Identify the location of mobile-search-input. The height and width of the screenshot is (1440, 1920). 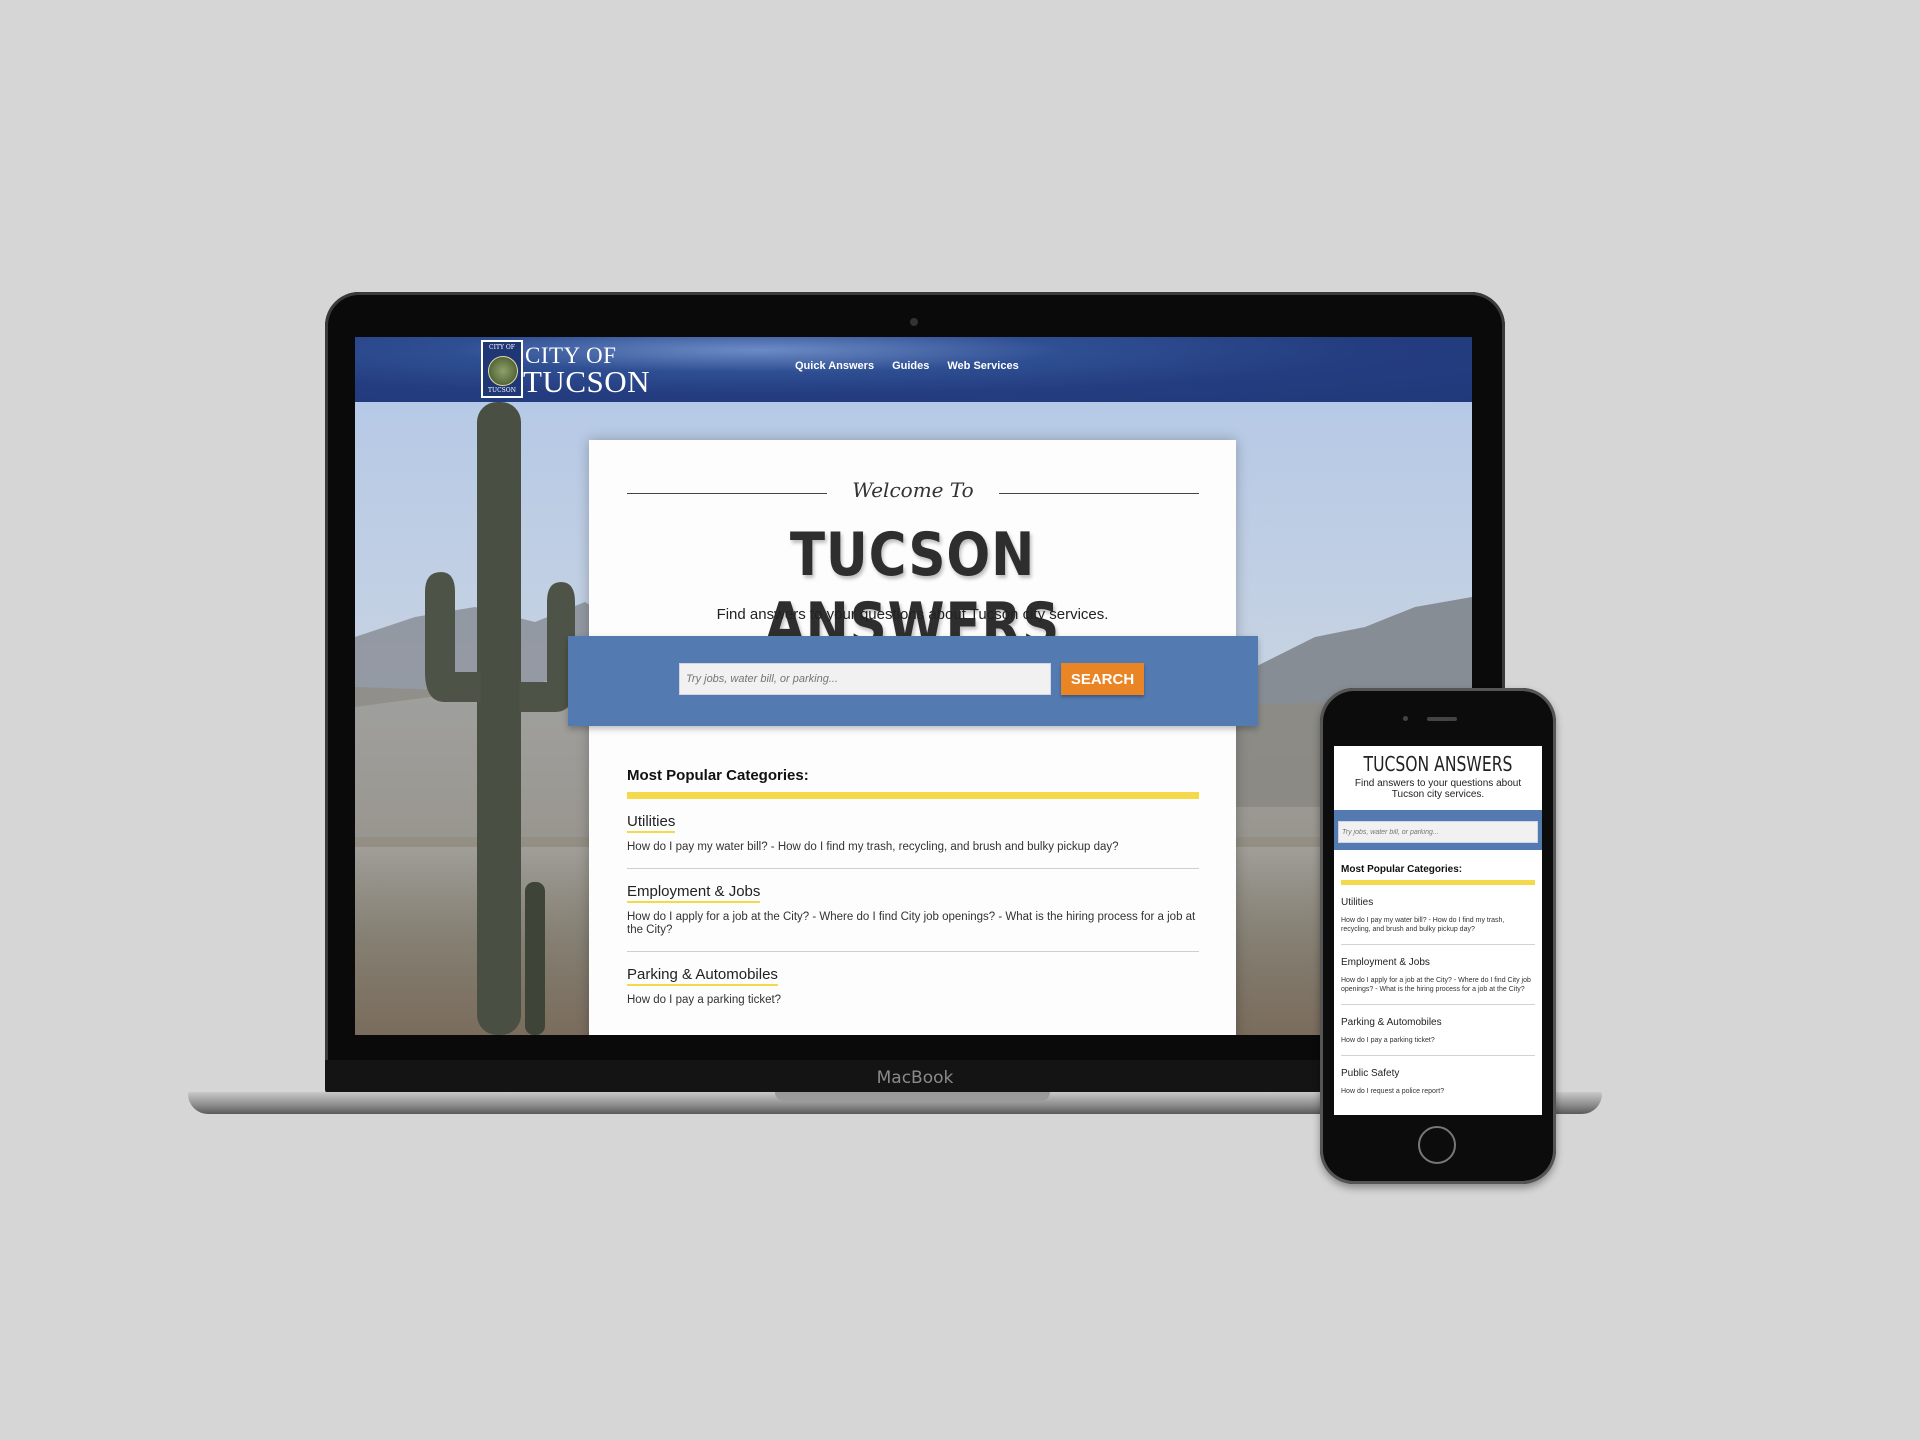
(1438, 832).